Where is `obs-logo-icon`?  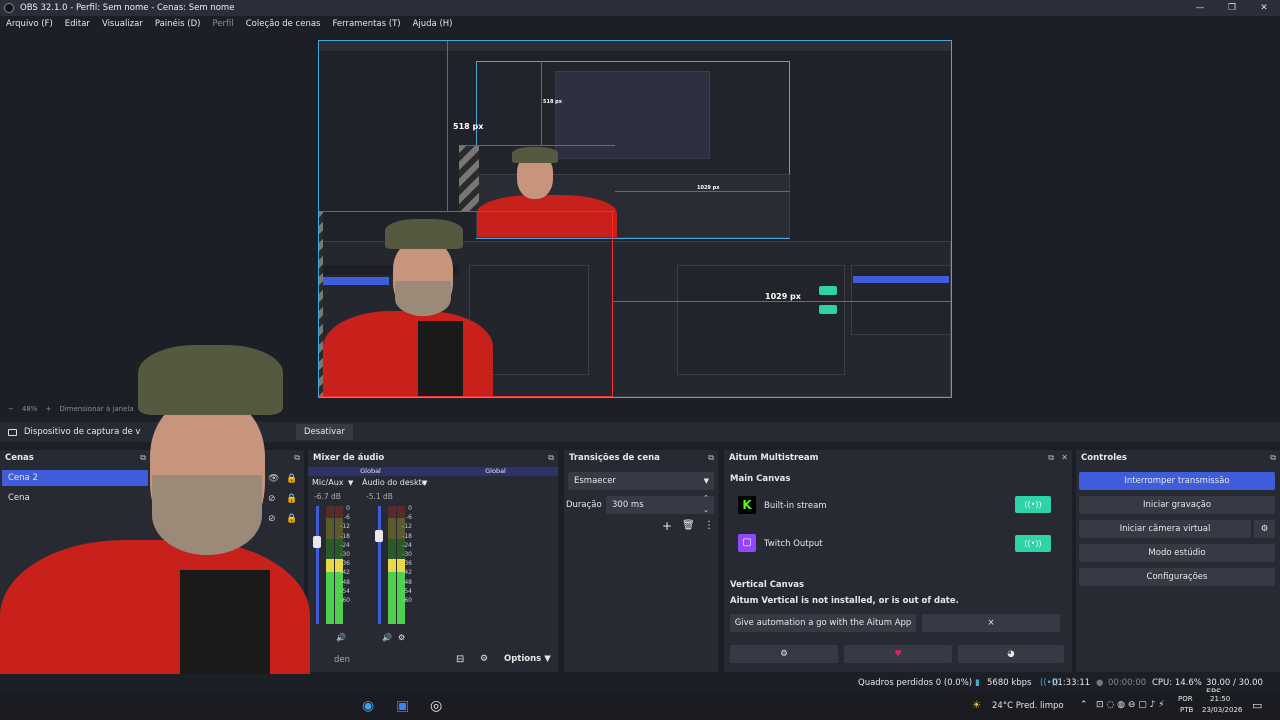
obs-logo-icon is located at coordinates (9, 8).